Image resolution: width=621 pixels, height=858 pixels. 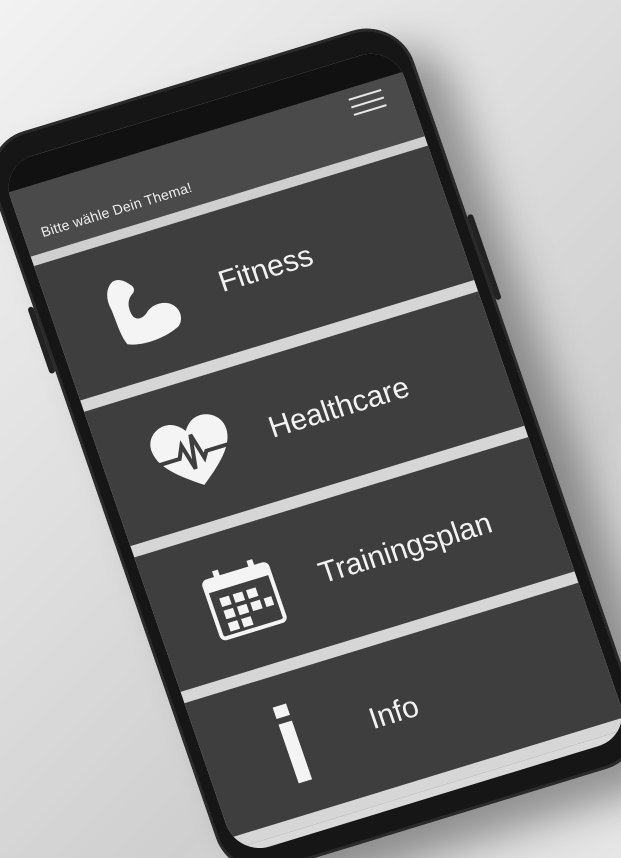 What do you see at coordinates (394, 712) in the screenshot?
I see `menu-item-label: Info` at bounding box center [394, 712].